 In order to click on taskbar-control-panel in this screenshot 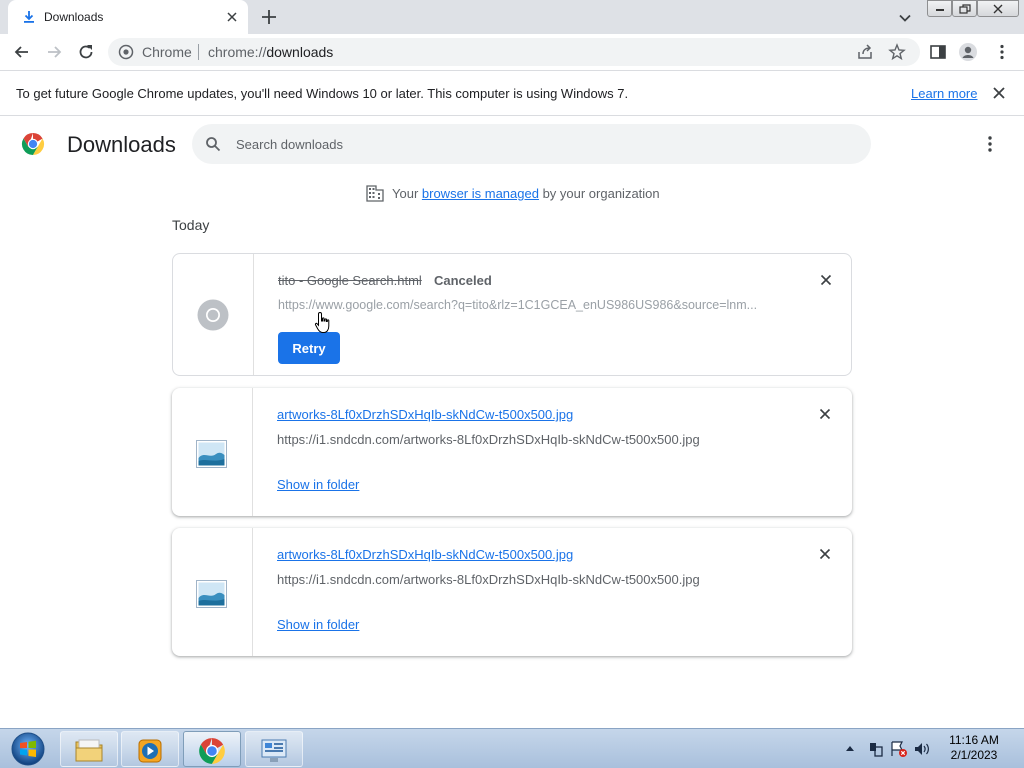, I will do `click(274, 749)`.